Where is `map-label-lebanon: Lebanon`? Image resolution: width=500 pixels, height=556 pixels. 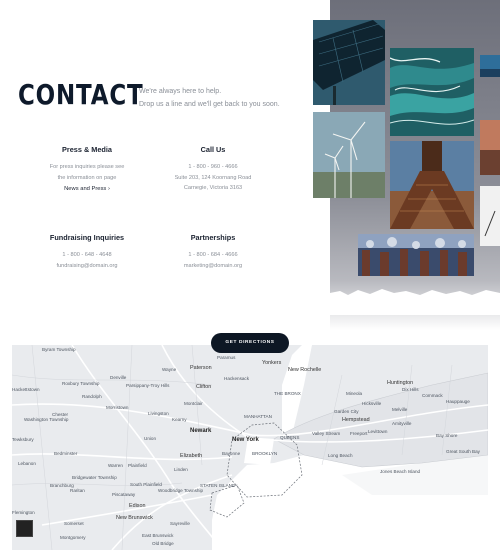
map-label-lebanon: Lebanon is located at coordinates (27, 463).